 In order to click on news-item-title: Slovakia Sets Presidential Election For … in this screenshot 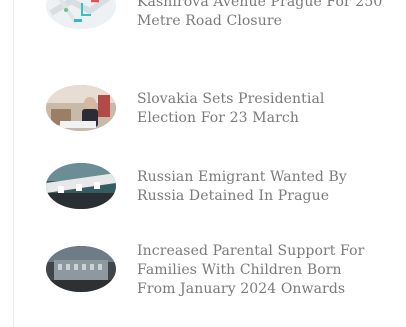, I will do `click(262, 109)`.